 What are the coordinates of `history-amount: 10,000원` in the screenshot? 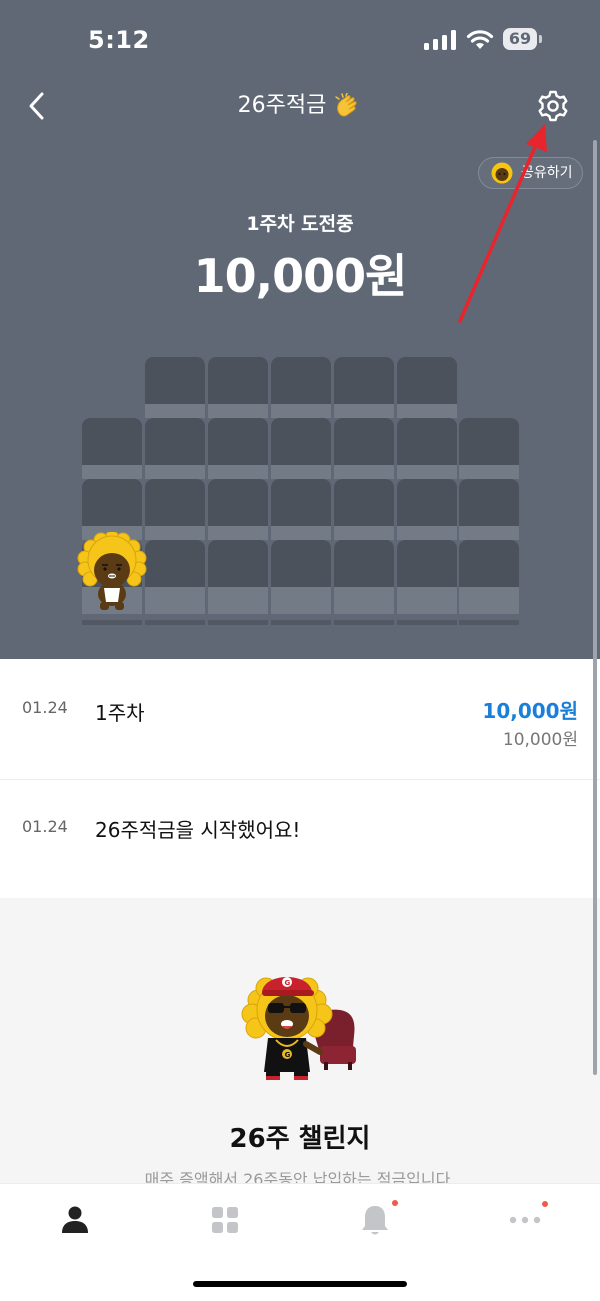 It's located at (530, 711).